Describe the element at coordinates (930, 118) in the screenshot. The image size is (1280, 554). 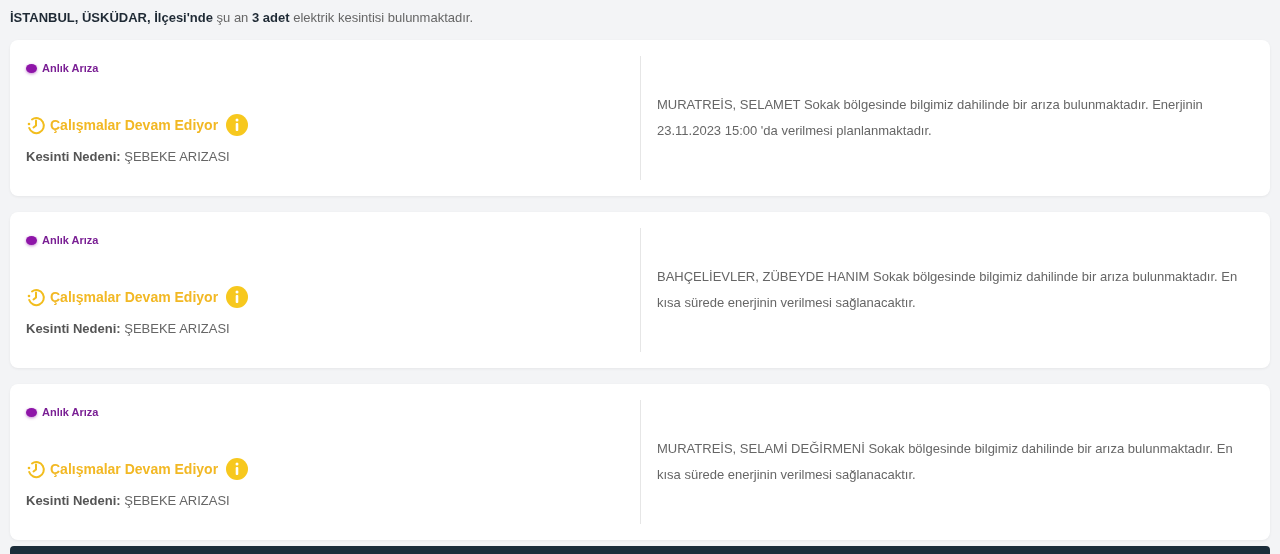
I see `outage-description: MURATREİS, SELAMET Sokak bölgesinde bilgimiz dahilinde bir arıza bulunmaktadır. Enerjinin 23.11.2023 15:00 'da verilmesi planlanmaktadır.` at that location.